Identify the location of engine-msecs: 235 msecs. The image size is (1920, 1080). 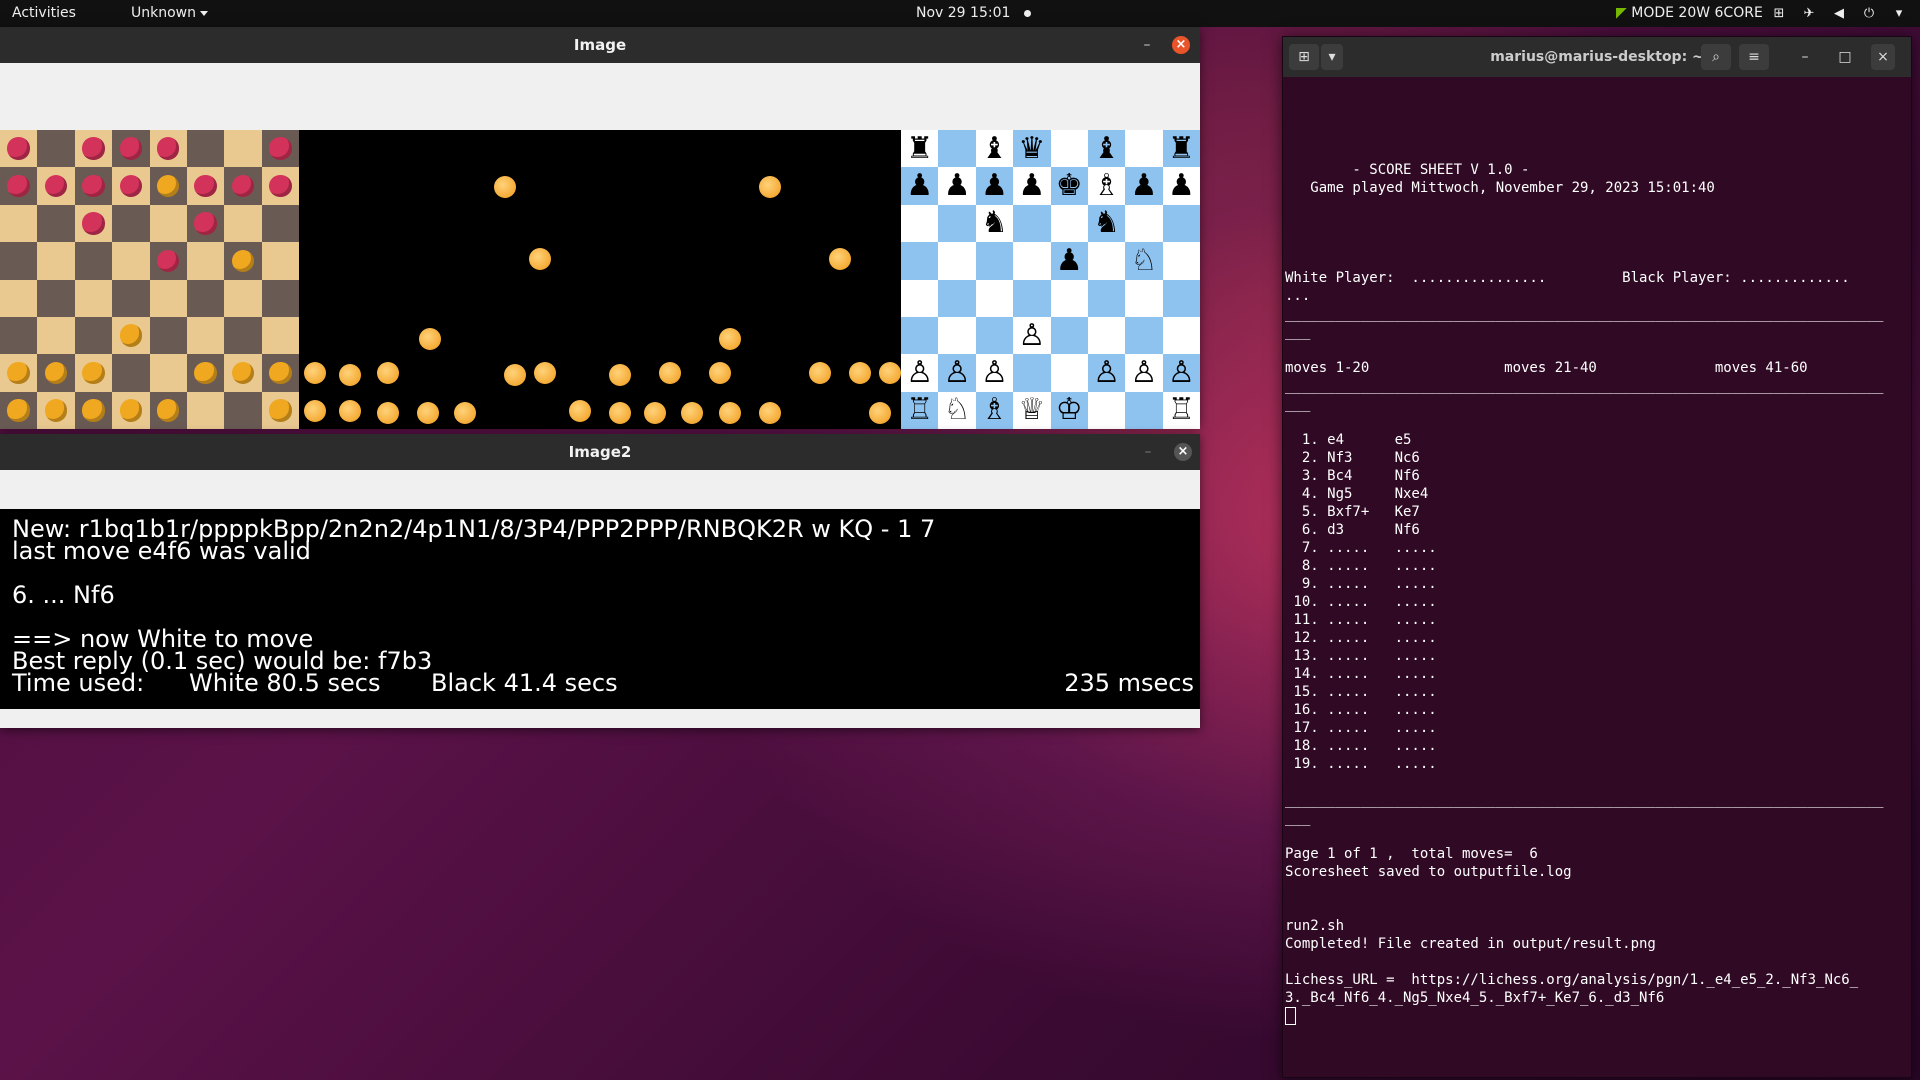
(1129, 683).